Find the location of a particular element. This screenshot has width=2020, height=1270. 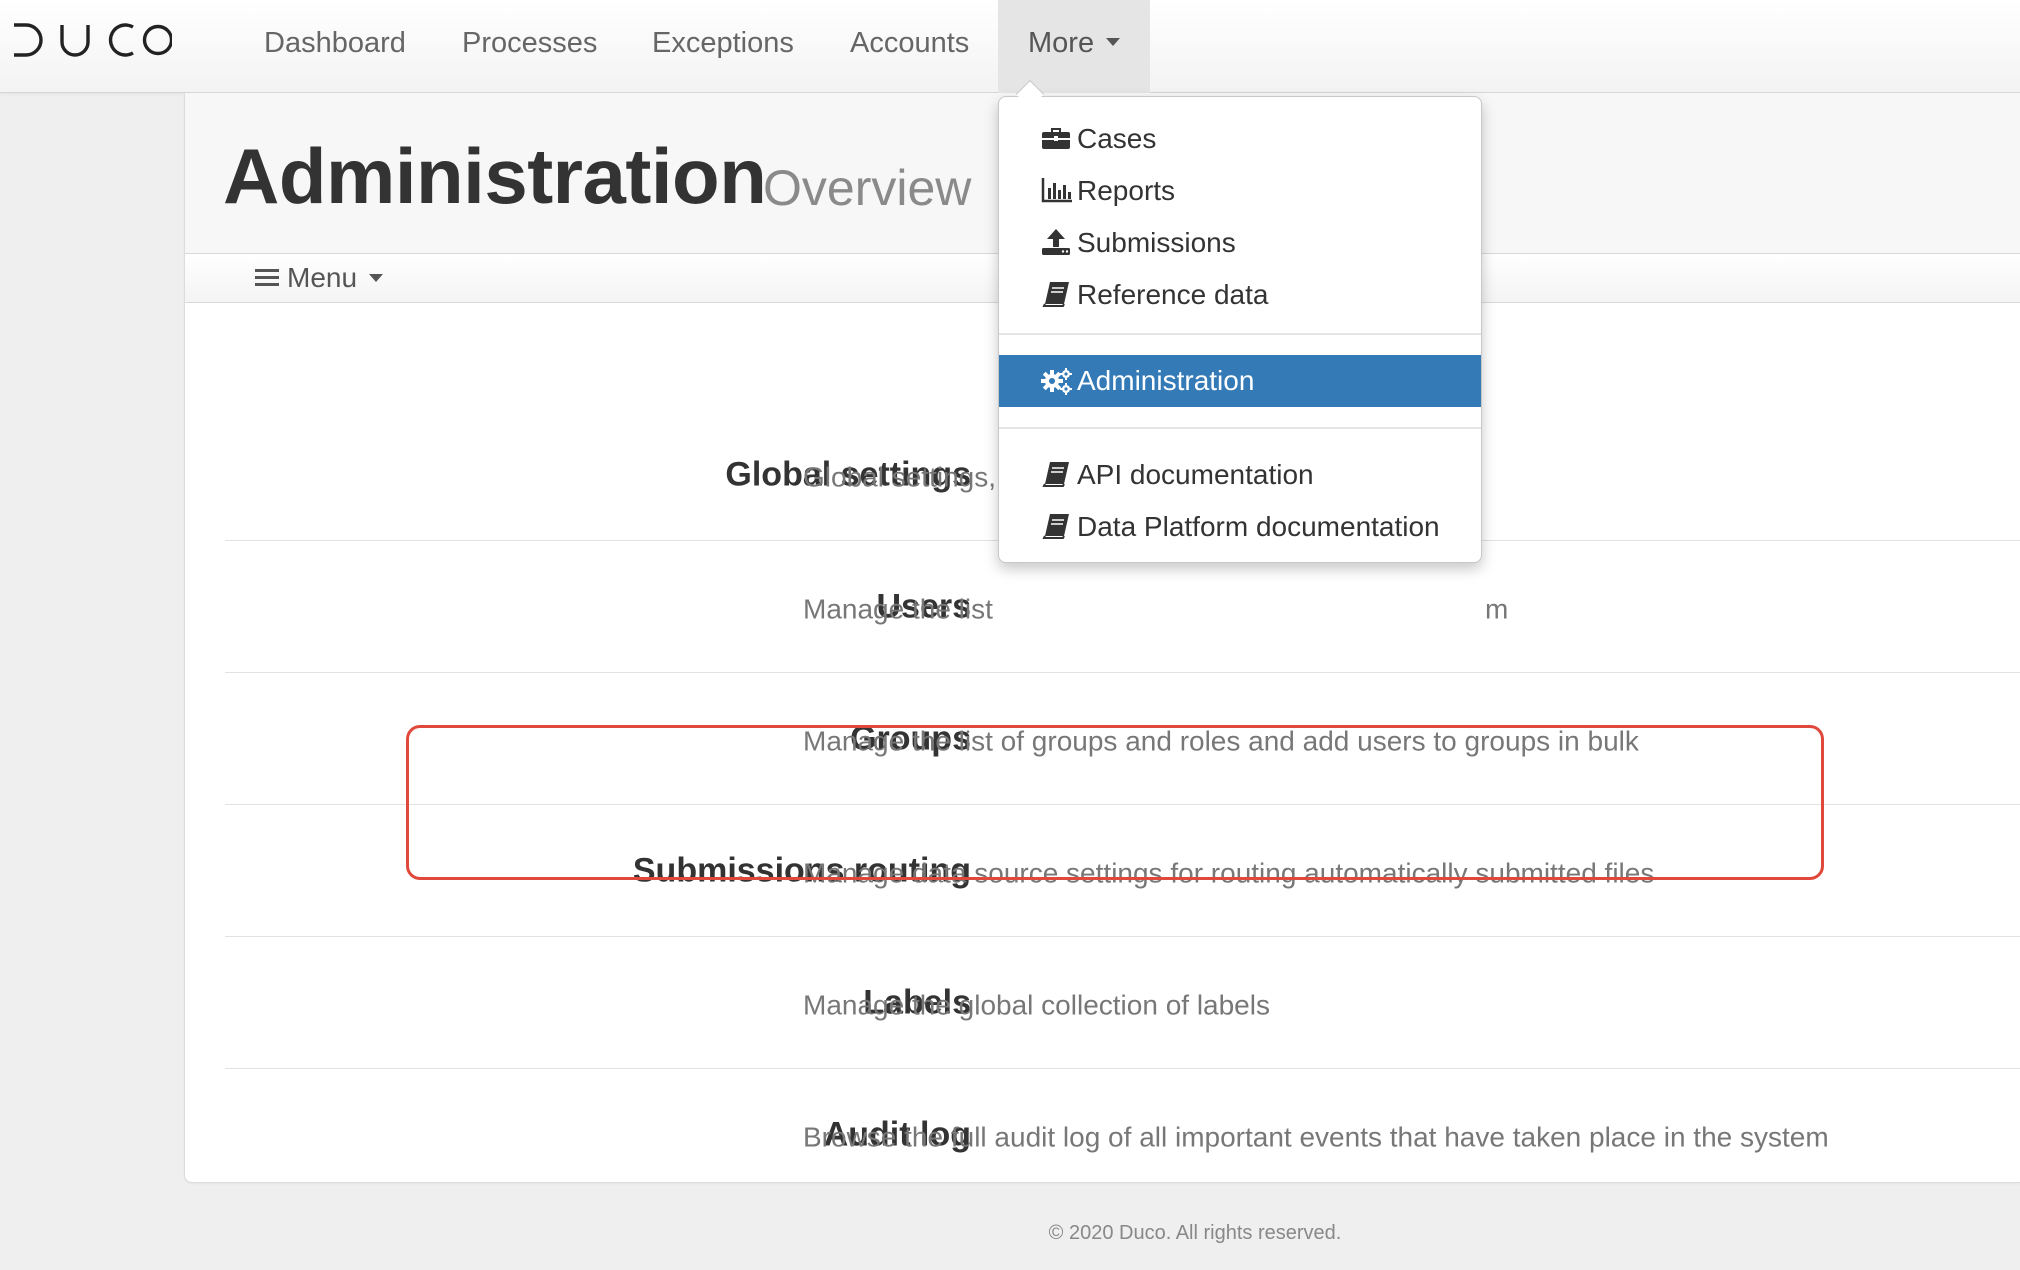

menu-toggle-button: Menu is located at coordinates (319, 279).